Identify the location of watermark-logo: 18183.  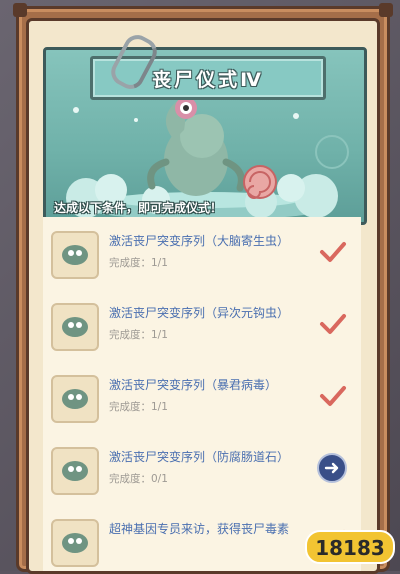
(350, 547).